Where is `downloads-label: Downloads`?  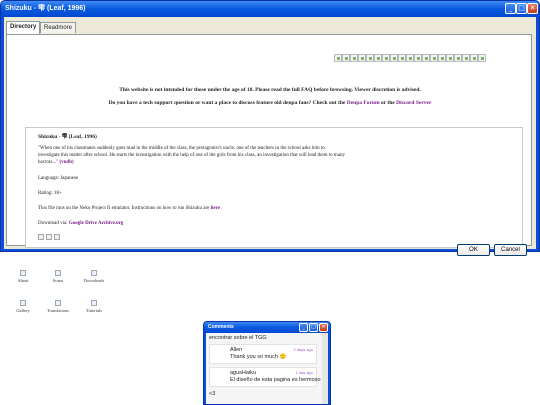 downloads-label: Downloads is located at coordinates (94, 280).